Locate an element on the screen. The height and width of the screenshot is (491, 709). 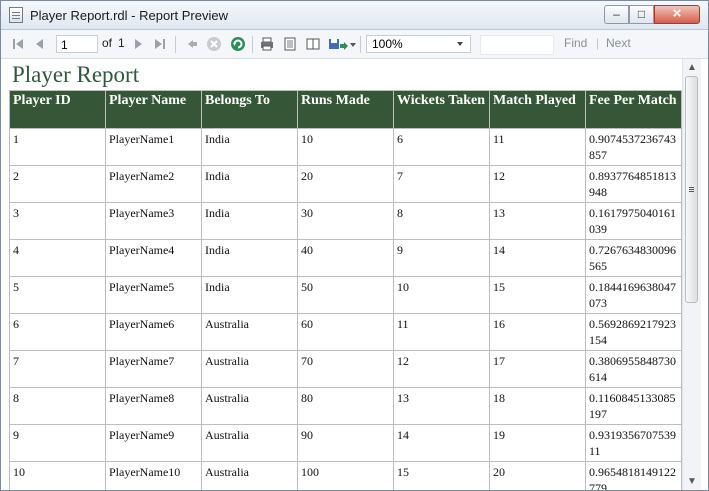
next-page-icon is located at coordinates (138, 44).